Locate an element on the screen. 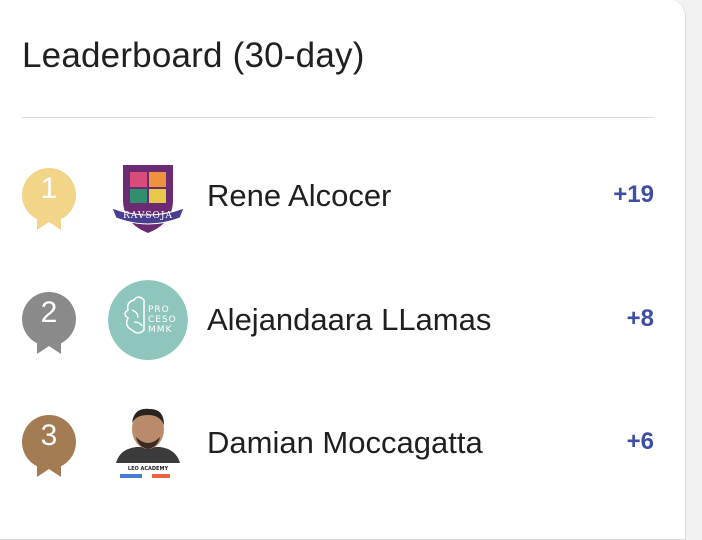 The width and height of the screenshot is (702, 540). svg-text: PRO is located at coordinates (159, 310).